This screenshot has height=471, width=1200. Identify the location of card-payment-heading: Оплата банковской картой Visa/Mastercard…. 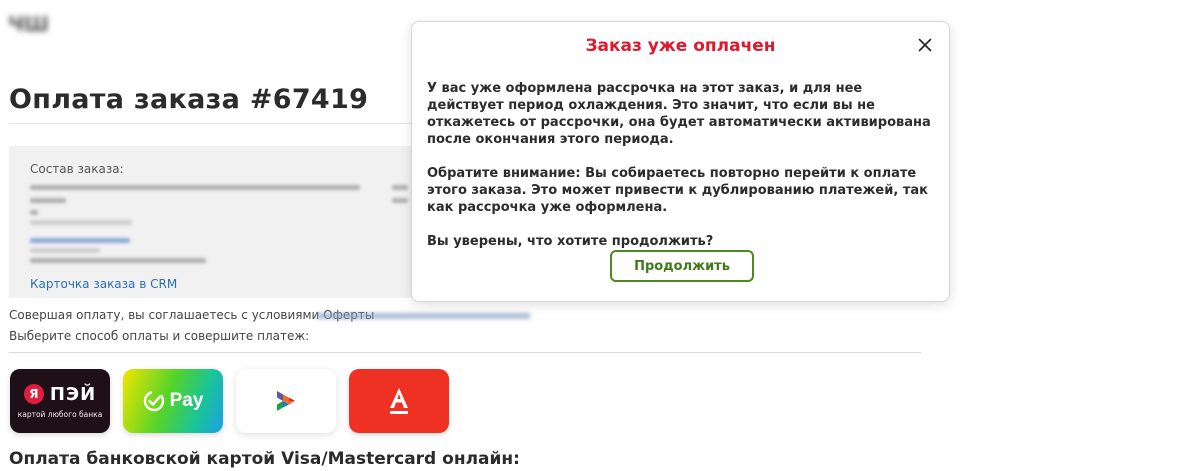
(264, 459).